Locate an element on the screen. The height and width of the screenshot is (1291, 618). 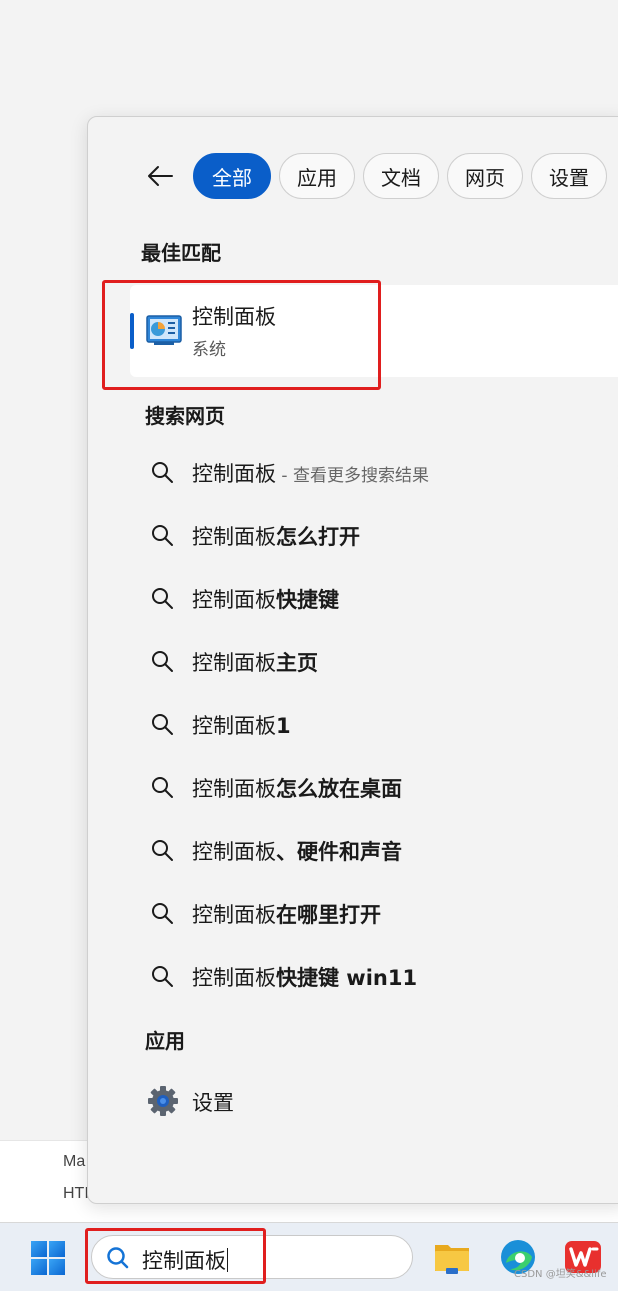
web-result-suggestion: 怎么打开 is located at coordinates (318, 537).